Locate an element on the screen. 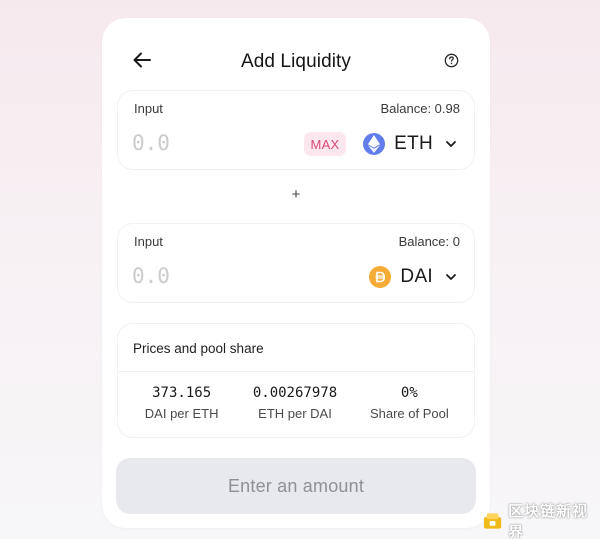 Image resolution: width=600 pixels, height=539 pixels. watermark: 区块链新视界 is located at coordinates (541, 519).